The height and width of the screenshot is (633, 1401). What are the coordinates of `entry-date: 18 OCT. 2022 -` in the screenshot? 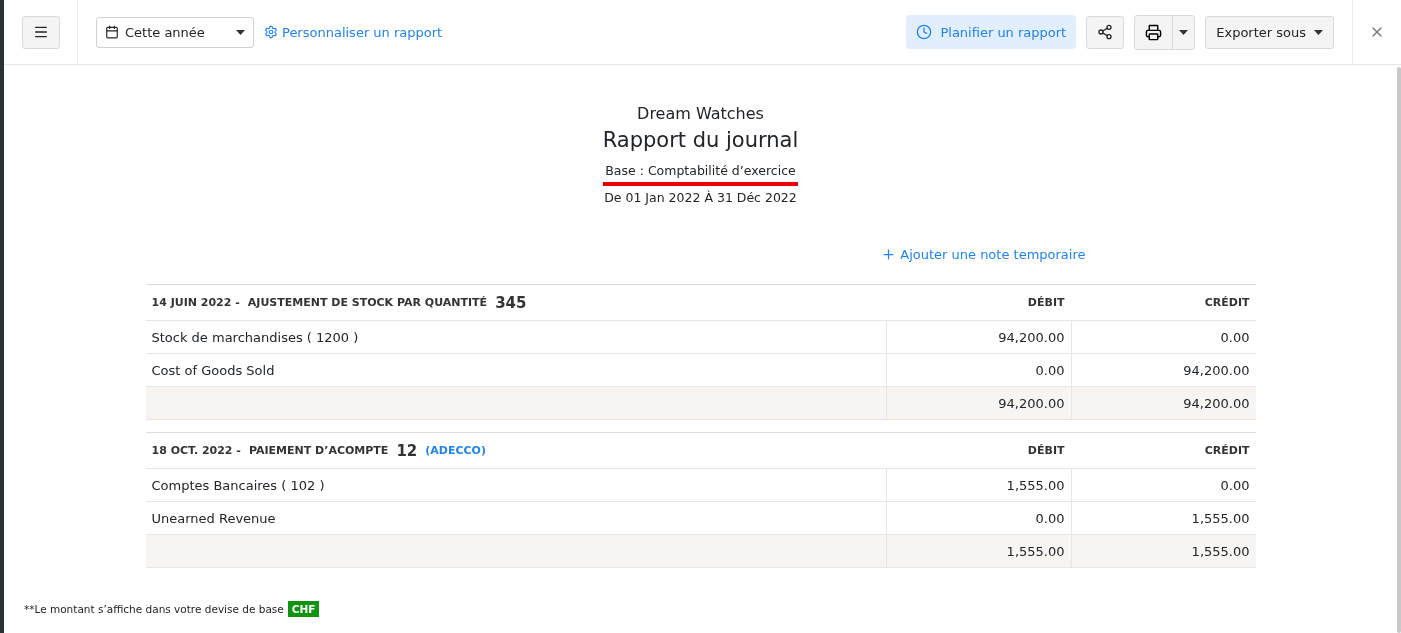 It's located at (196, 450).